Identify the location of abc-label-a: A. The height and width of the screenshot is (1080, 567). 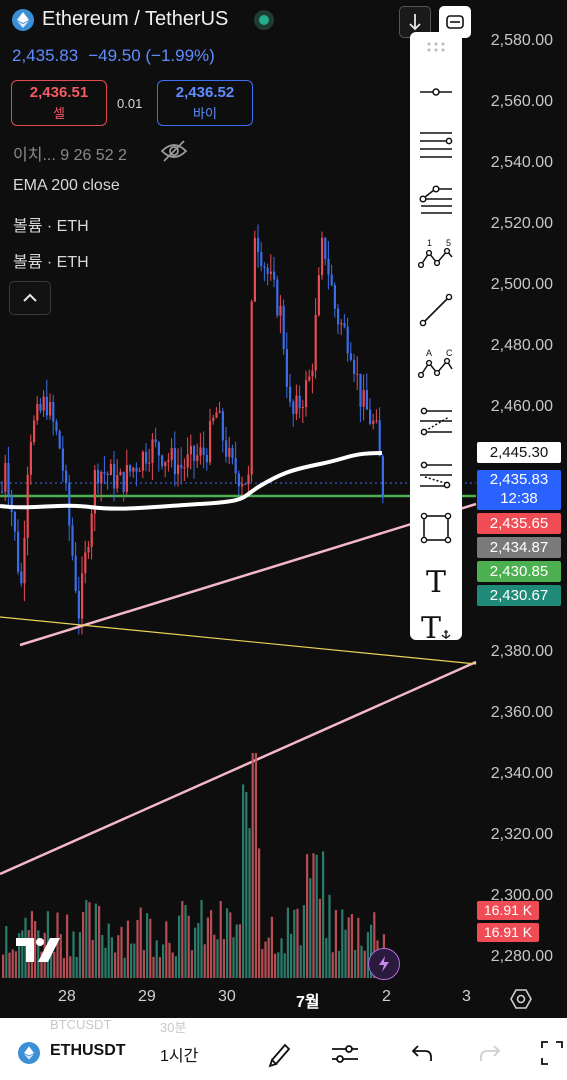
(429, 353).